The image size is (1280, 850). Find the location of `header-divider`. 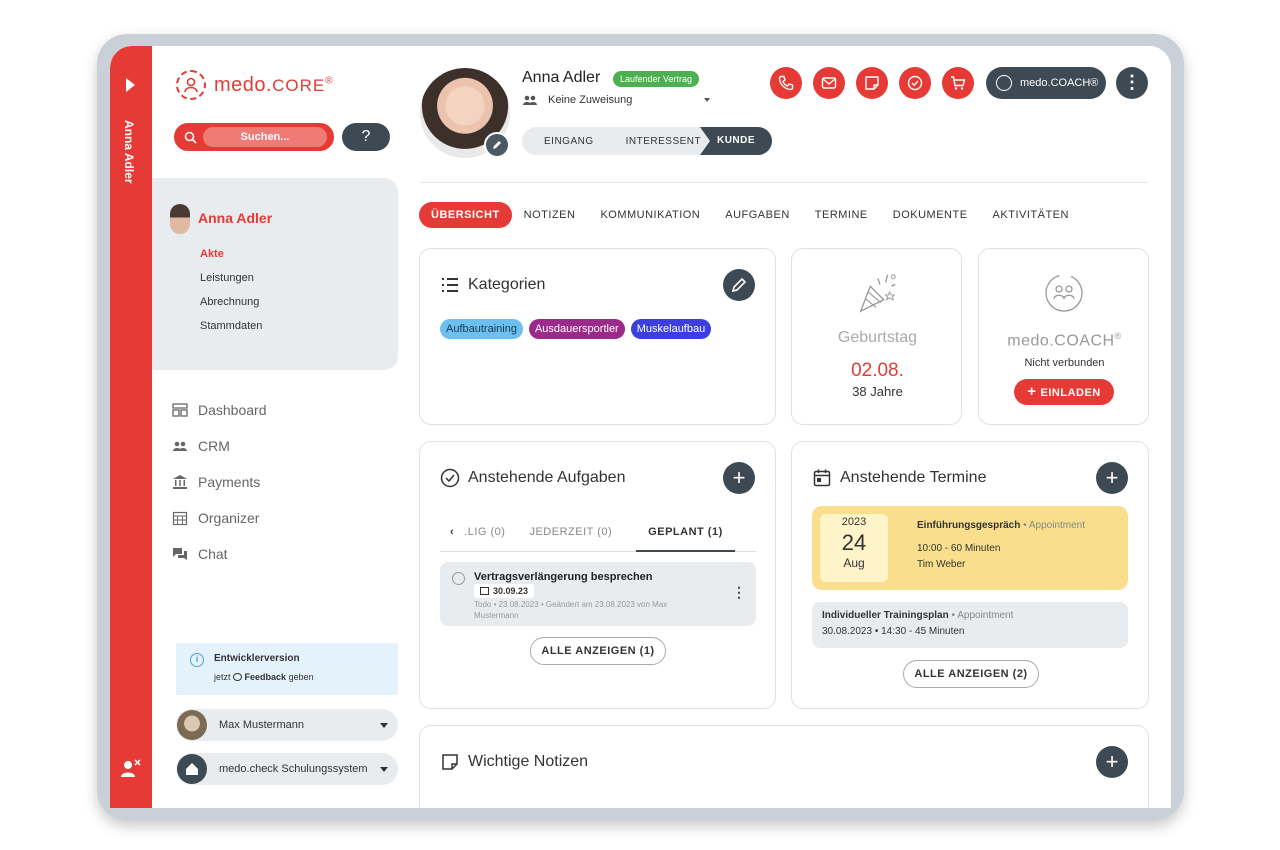

header-divider is located at coordinates (784, 182).